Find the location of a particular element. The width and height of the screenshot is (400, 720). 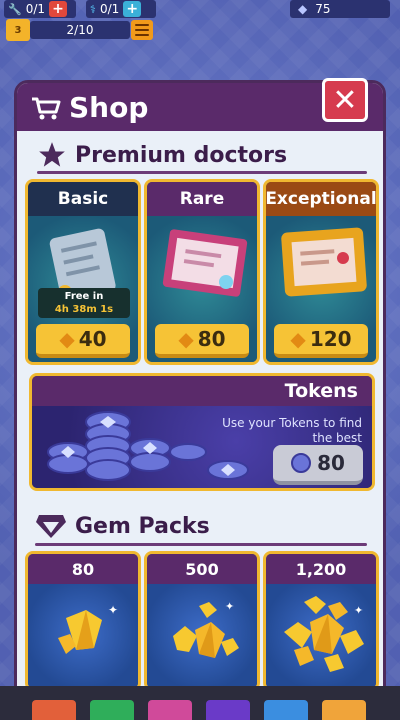

tab-decor is located at coordinates (170, 710).